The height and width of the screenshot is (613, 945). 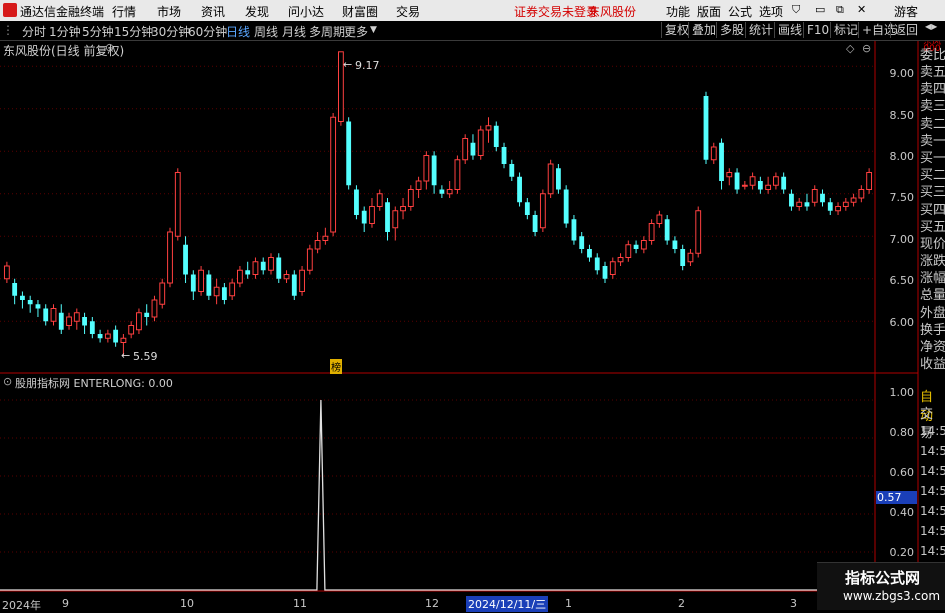 What do you see at coordinates (169, 11) in the screenshot?
I see `menu-shichang: 市场` at bounding box center [169, 11].